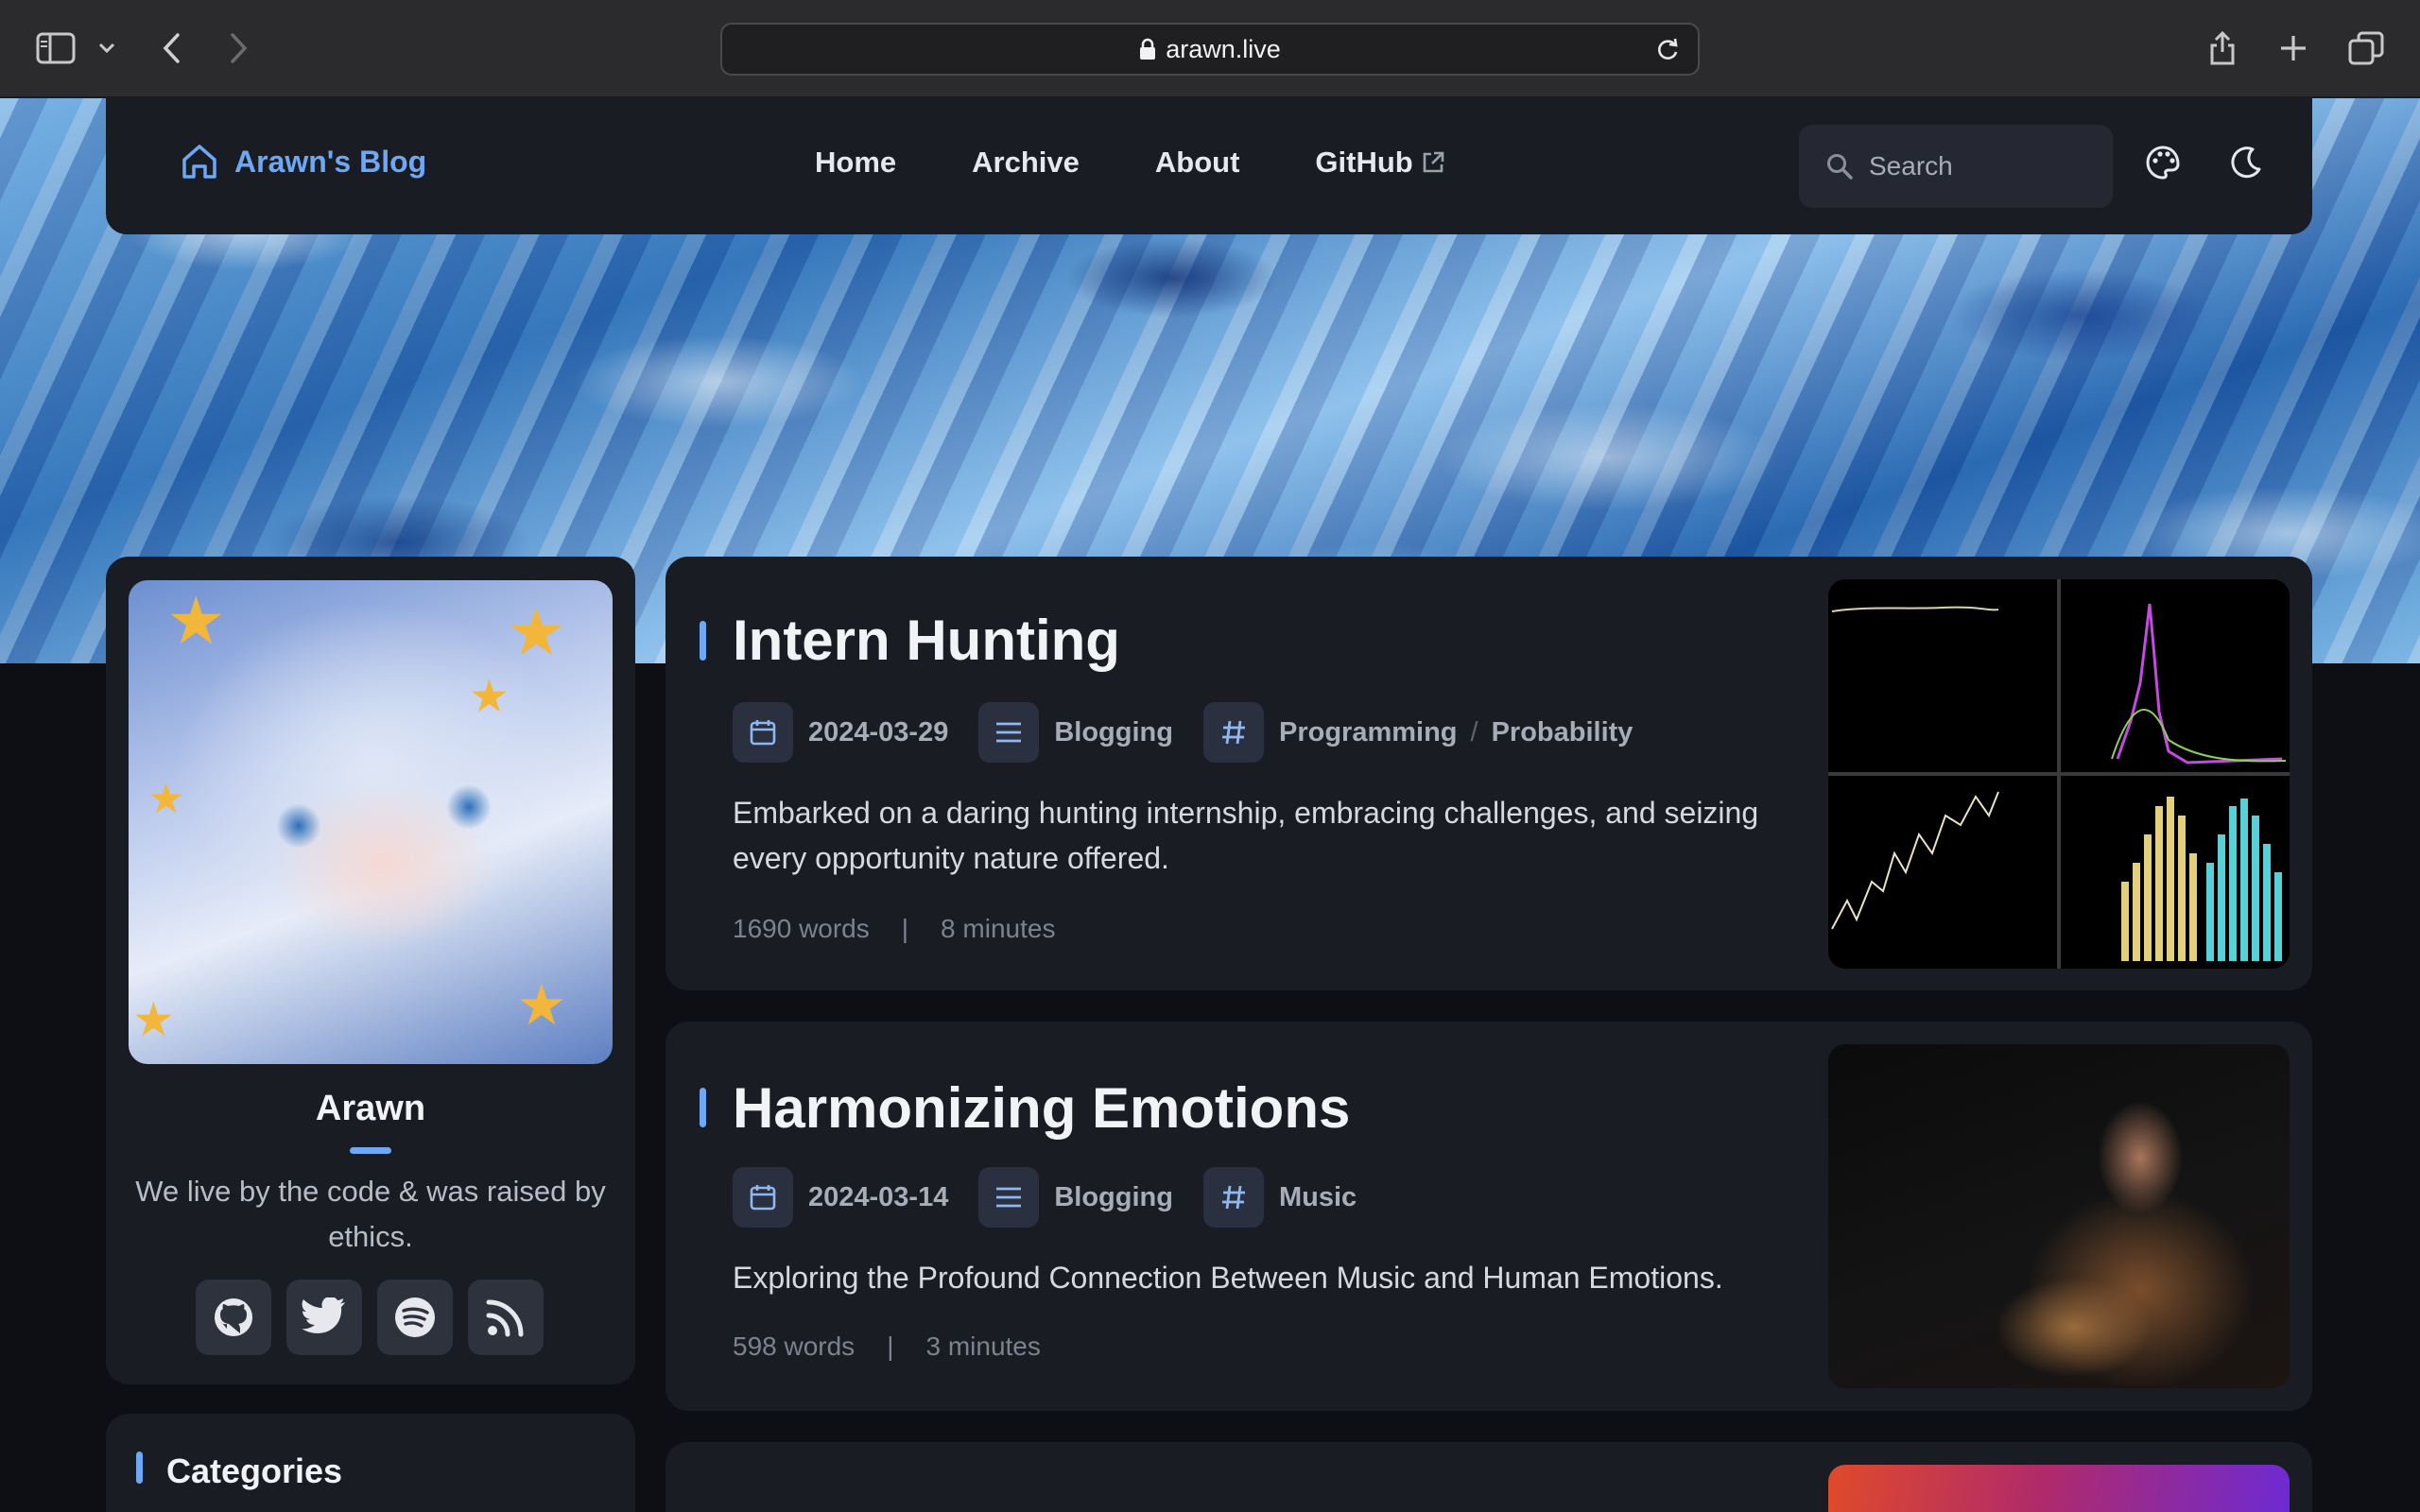 The width and height of the screenshot is (2420, 1512). What do you see at coordinates (1667, 49) in the screenshot?
I see `reload-icon` at bounding box center [1667, 49].